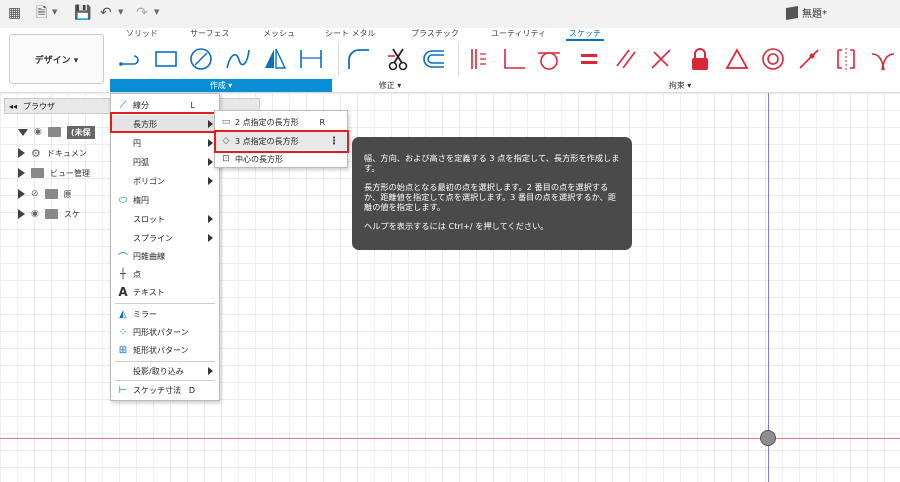 This screenshot has height=482, width=900. What do you see at coordinates (35, 194) in the screenshot?
I see `hidden-eye-icon: ⊘` at bounding box center [35, 194].